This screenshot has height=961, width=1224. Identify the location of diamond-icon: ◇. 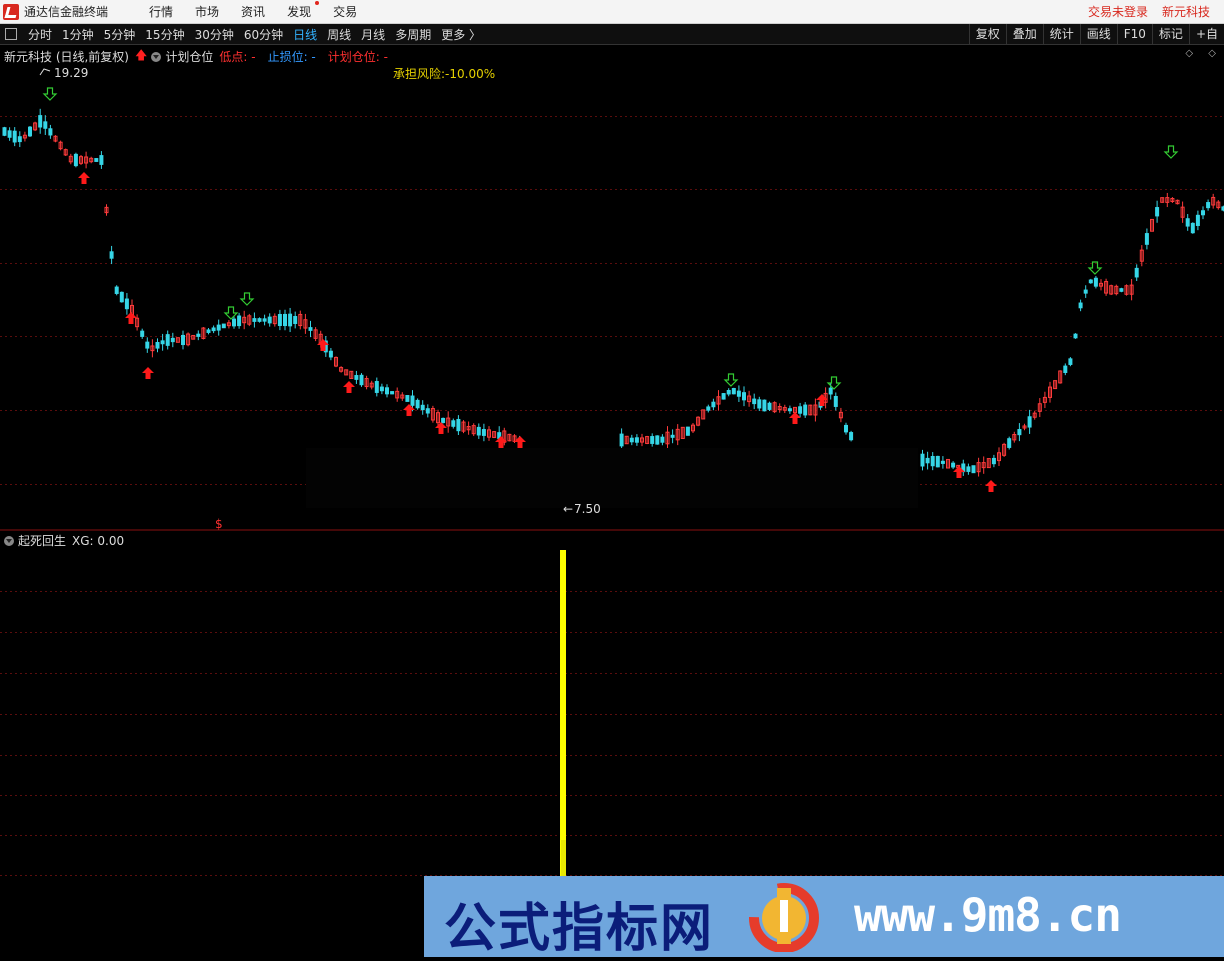
(1189, 53).